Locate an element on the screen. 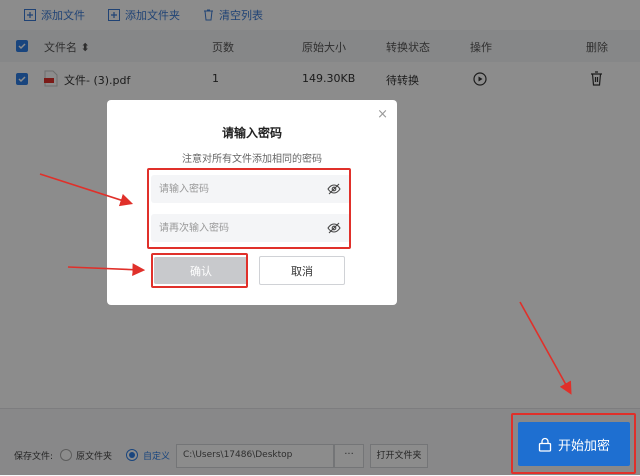  arrow-to-encrypt is located at coordinates (545, 348).